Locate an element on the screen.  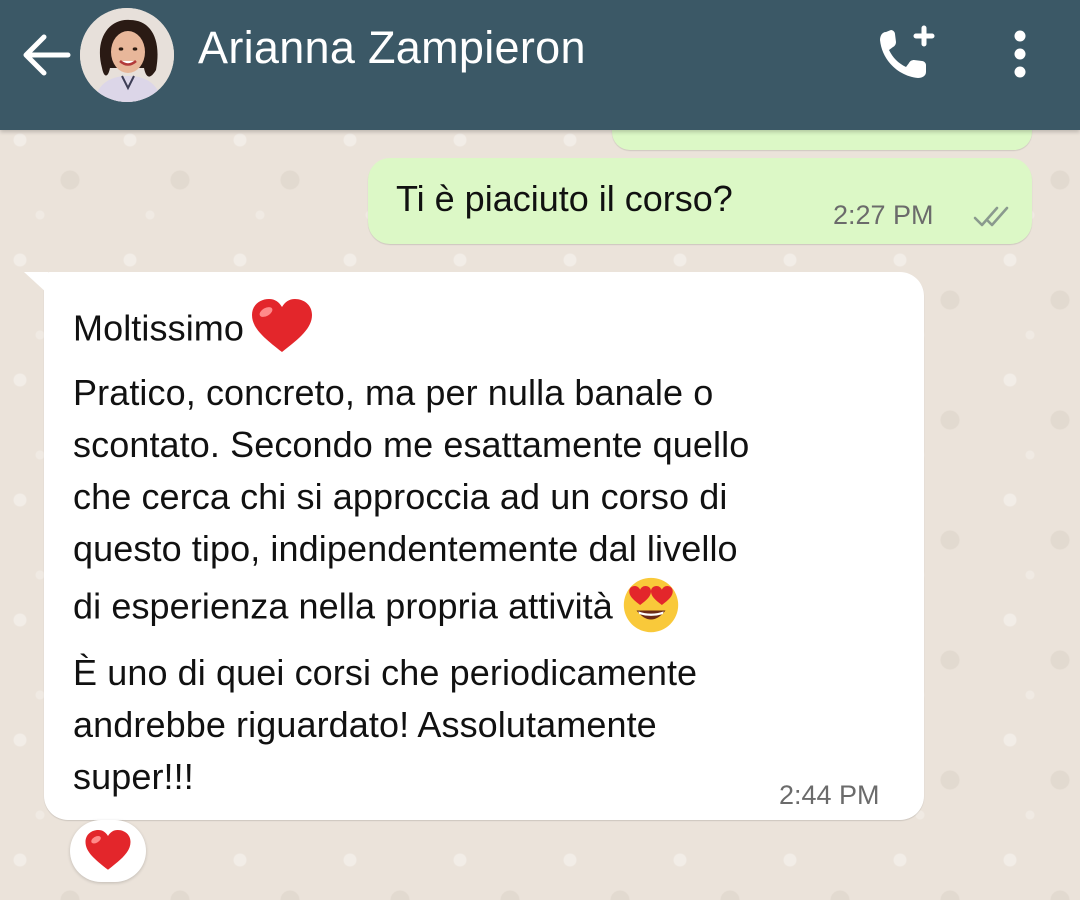
heart-eyes-emoji is located at coordinates (651, 605).